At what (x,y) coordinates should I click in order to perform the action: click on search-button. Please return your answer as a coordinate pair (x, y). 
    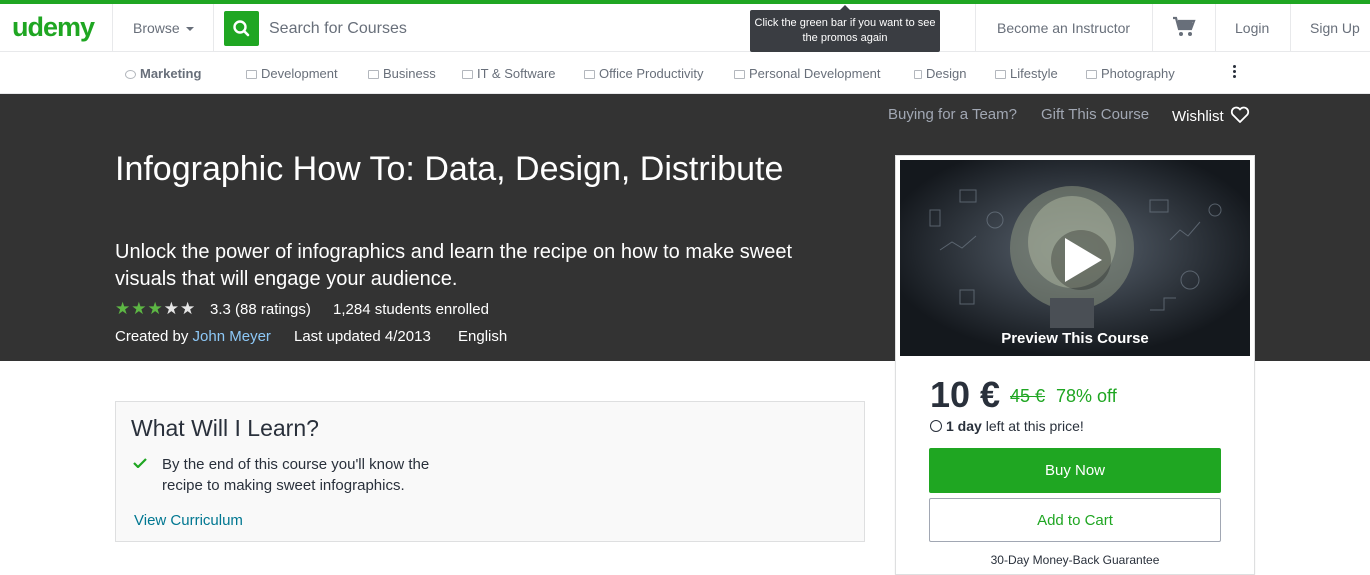
    Looking at the image, I should click on (241, 28).